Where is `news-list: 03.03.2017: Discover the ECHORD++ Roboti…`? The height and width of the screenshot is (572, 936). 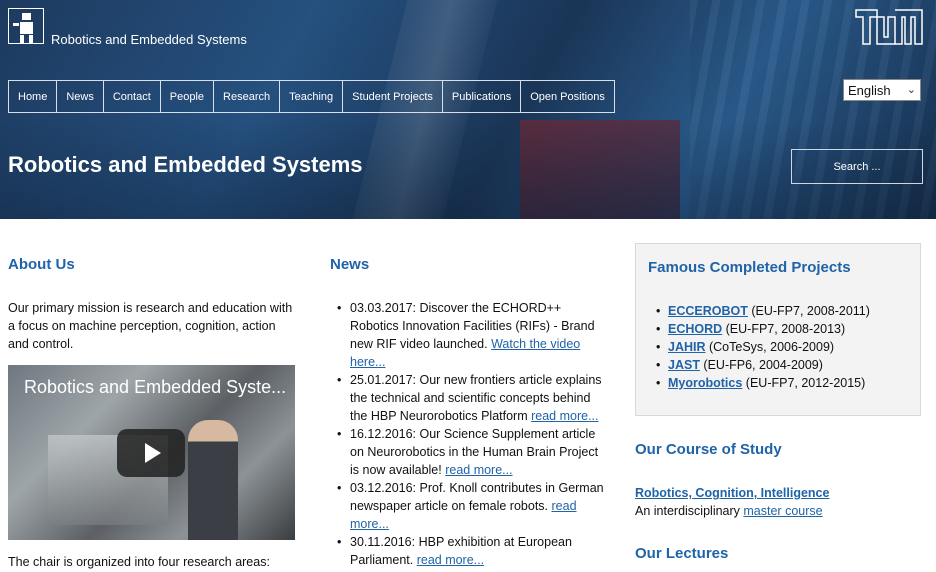
news-list: 03.03.2017: Discover the ECHORD++ Roboti… is located at coordinates (467, 434).